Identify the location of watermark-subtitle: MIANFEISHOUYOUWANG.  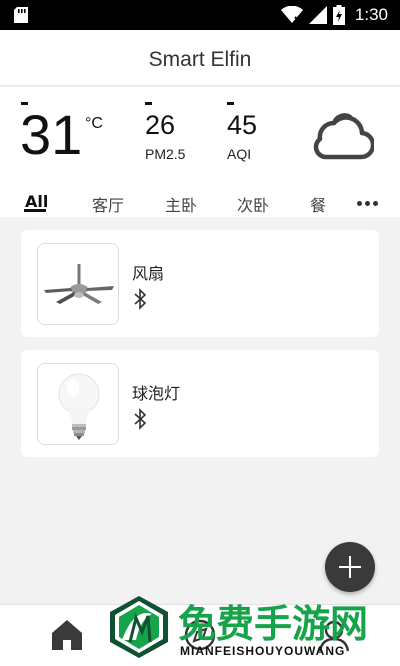
(263, 651).